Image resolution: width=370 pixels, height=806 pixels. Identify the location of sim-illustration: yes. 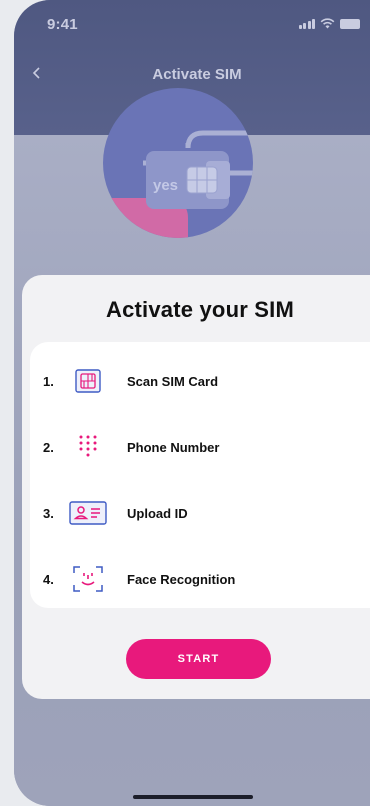
(178, 163).